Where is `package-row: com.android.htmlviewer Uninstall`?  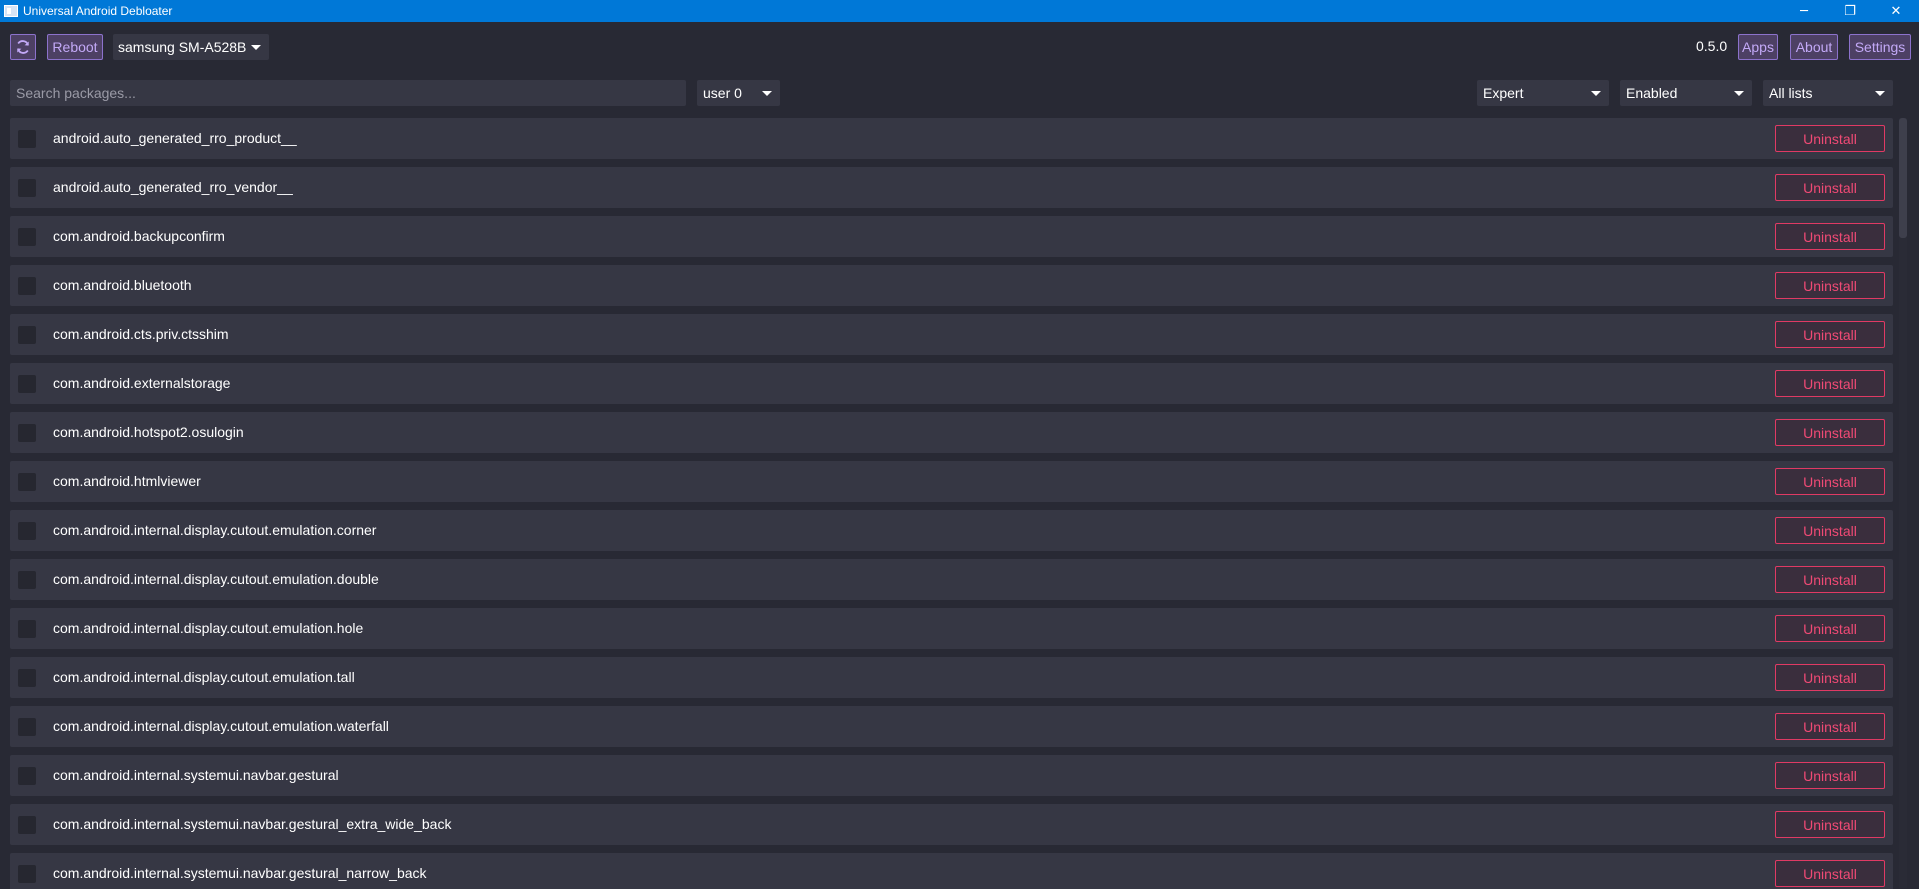
package-row: com.android.htmlviewer Uninstall is located at coordinates (951, 481).